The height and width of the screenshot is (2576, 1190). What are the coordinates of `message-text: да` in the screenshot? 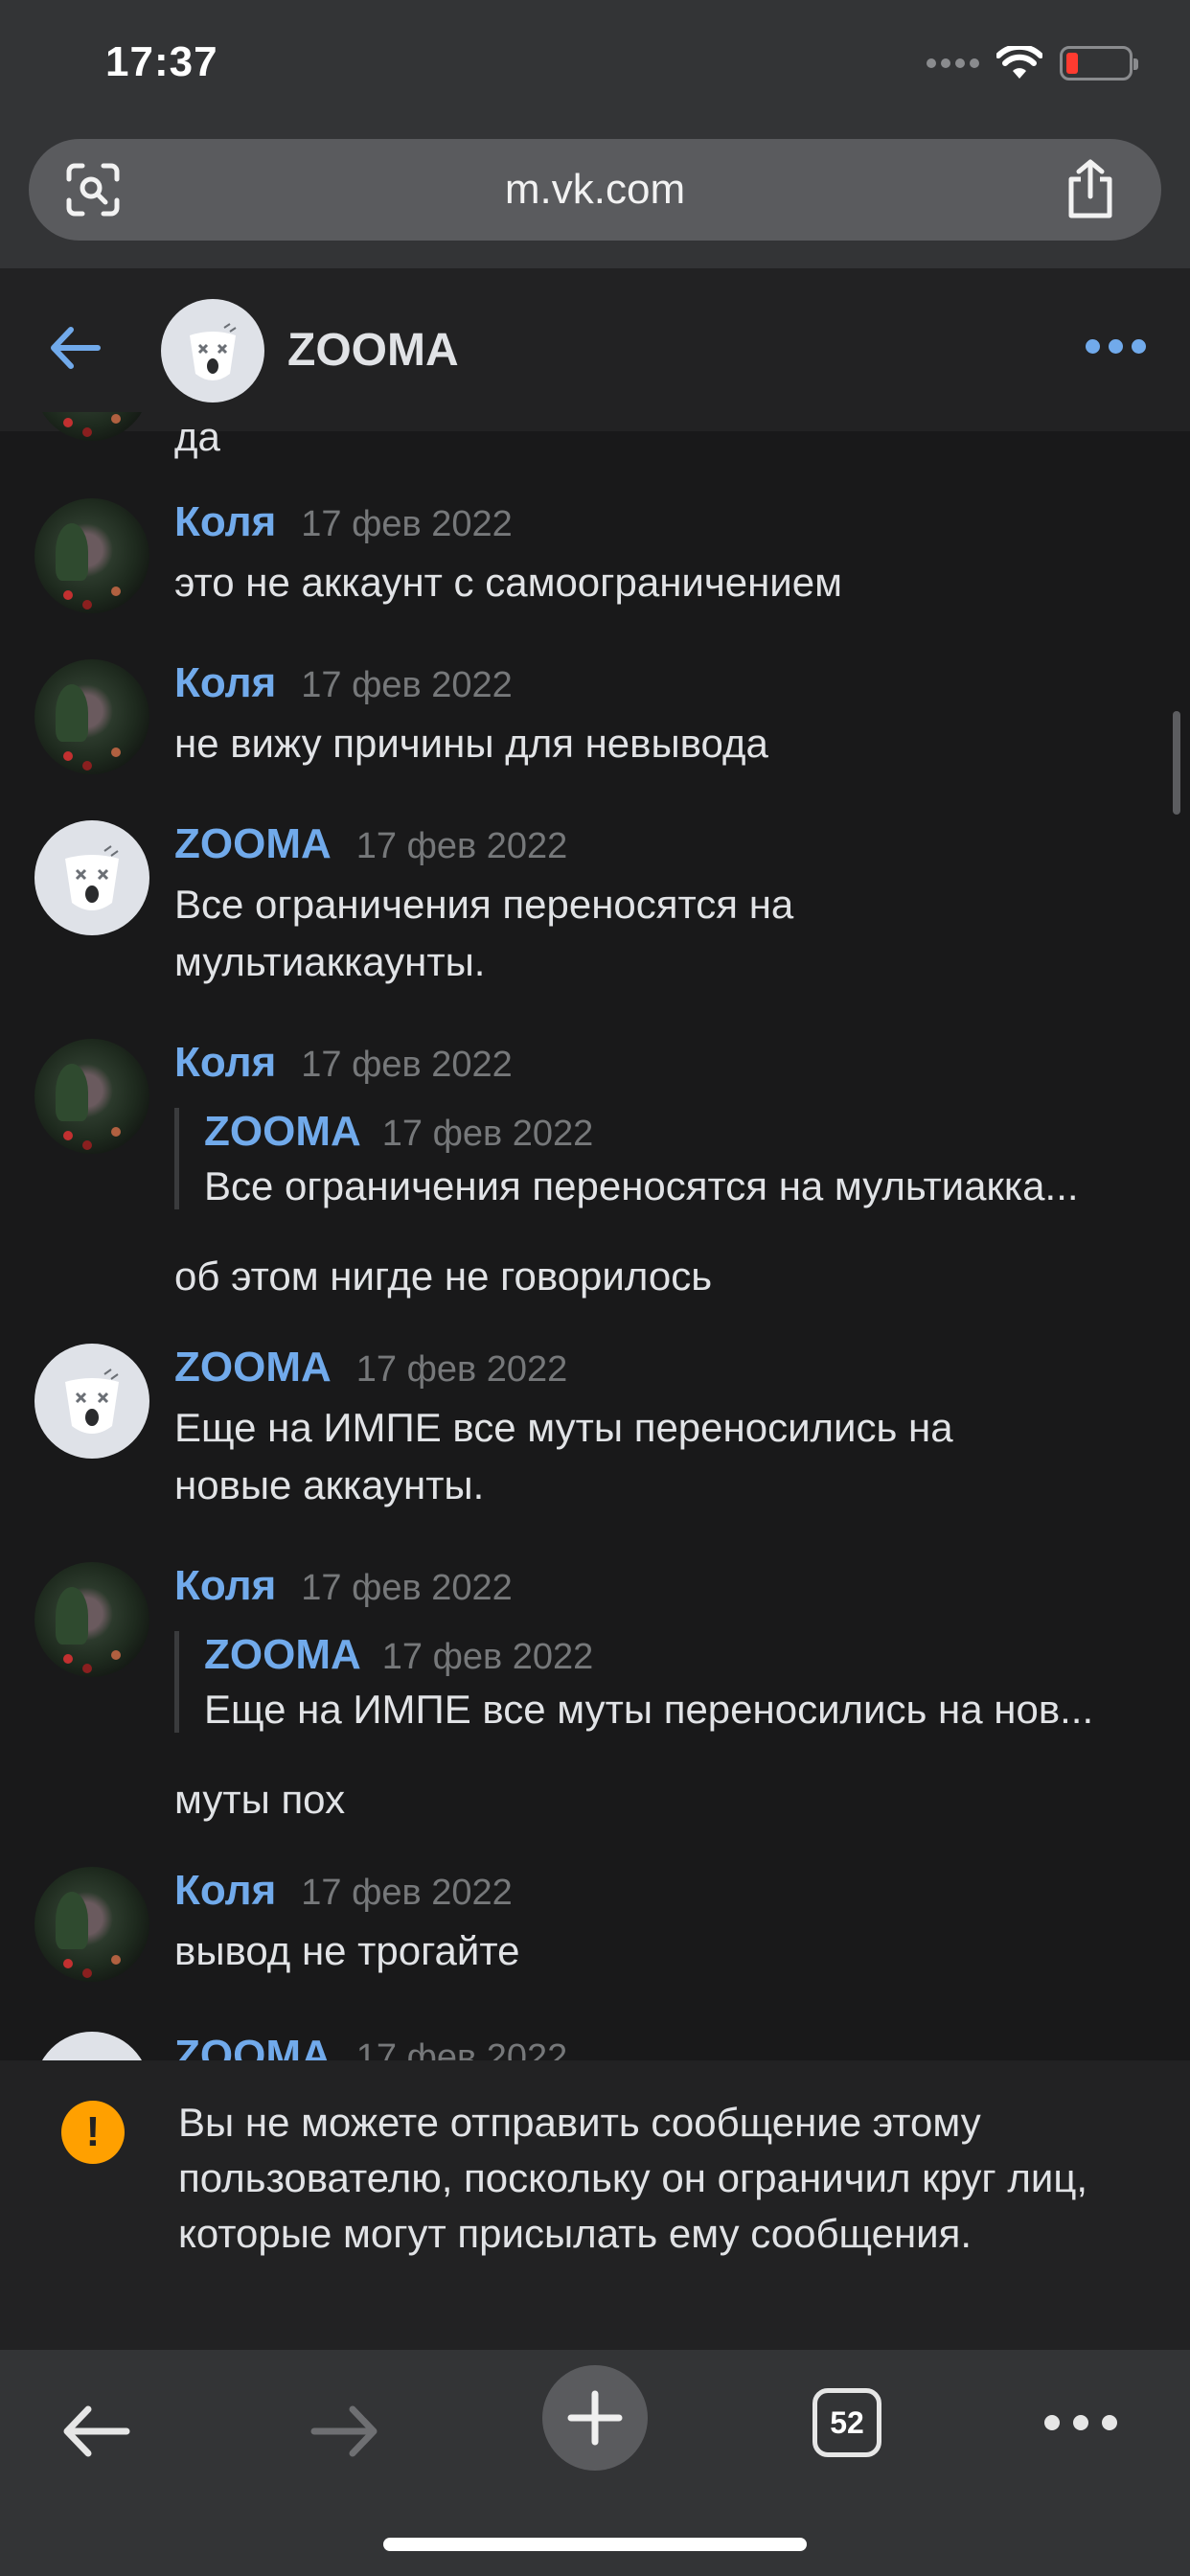 It's located at (197, 436).